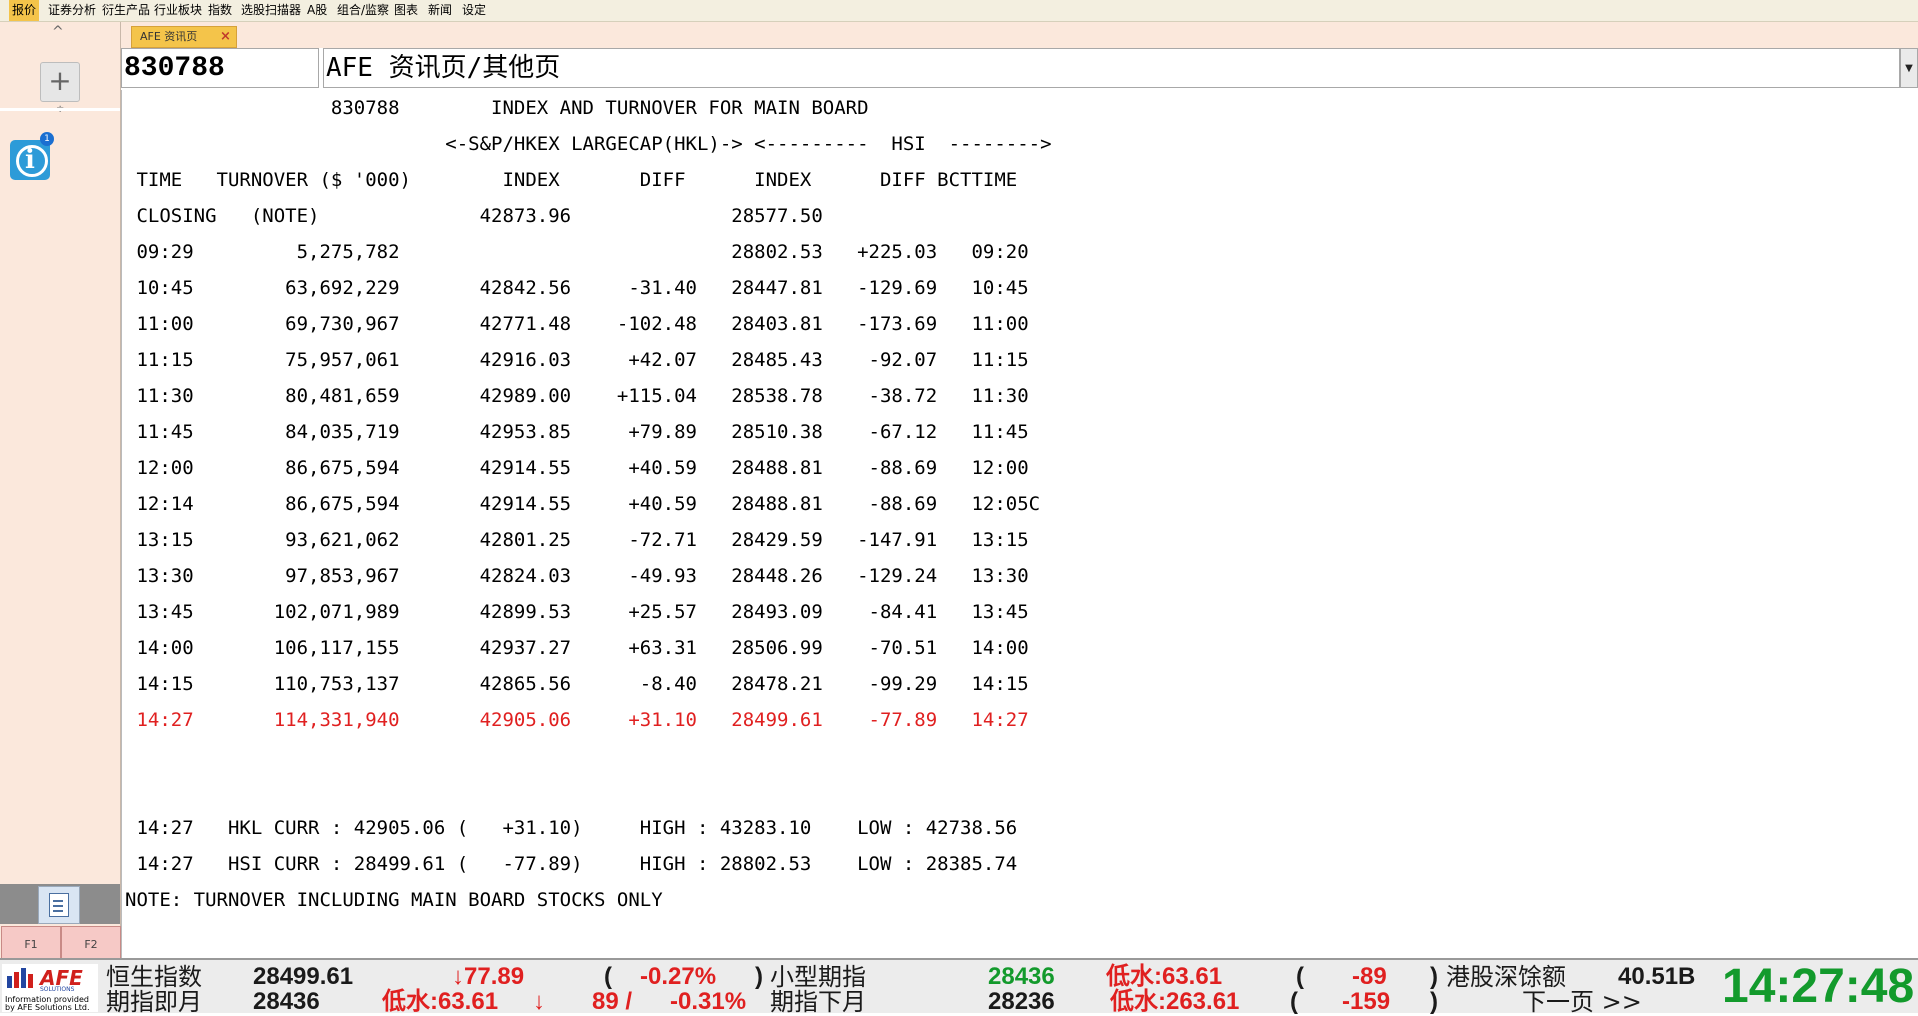 The height and width of the screenshot is (1016, 1918). What do you see at coordinates (1300, 976) in the screenshot?
I see `mini-change-open: (` at bounding box center [1300, 976].